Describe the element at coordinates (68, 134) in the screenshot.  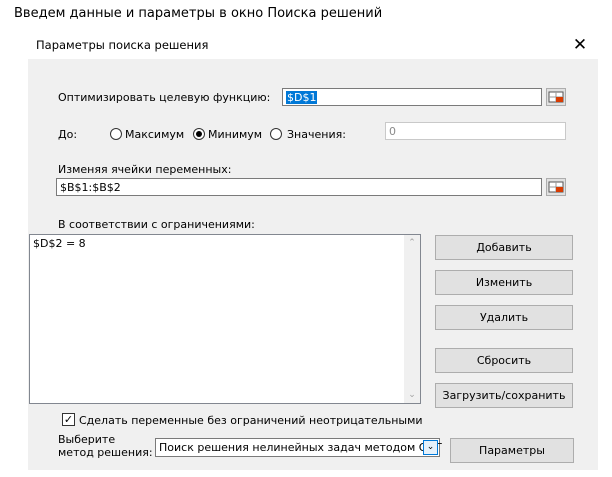
I see `to-label: До:` at that location.